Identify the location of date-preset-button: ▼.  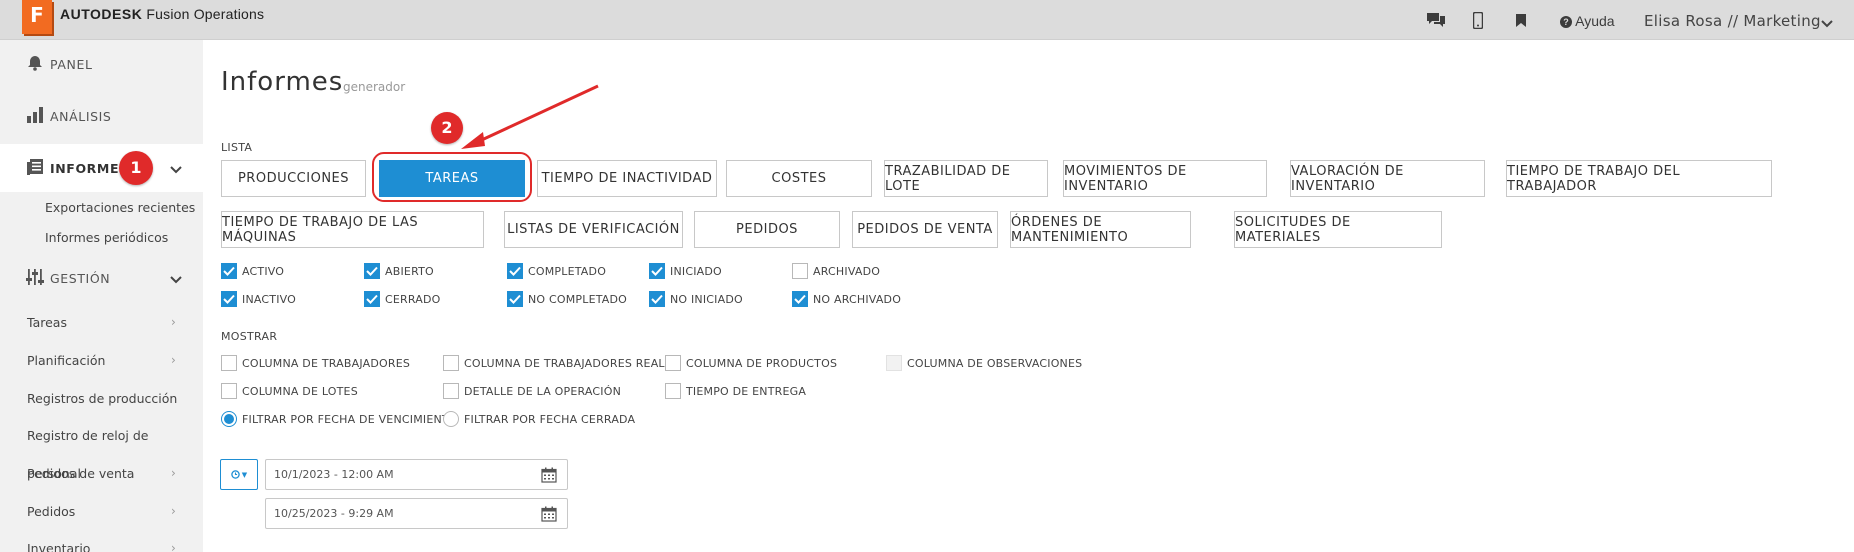
(239, 474).